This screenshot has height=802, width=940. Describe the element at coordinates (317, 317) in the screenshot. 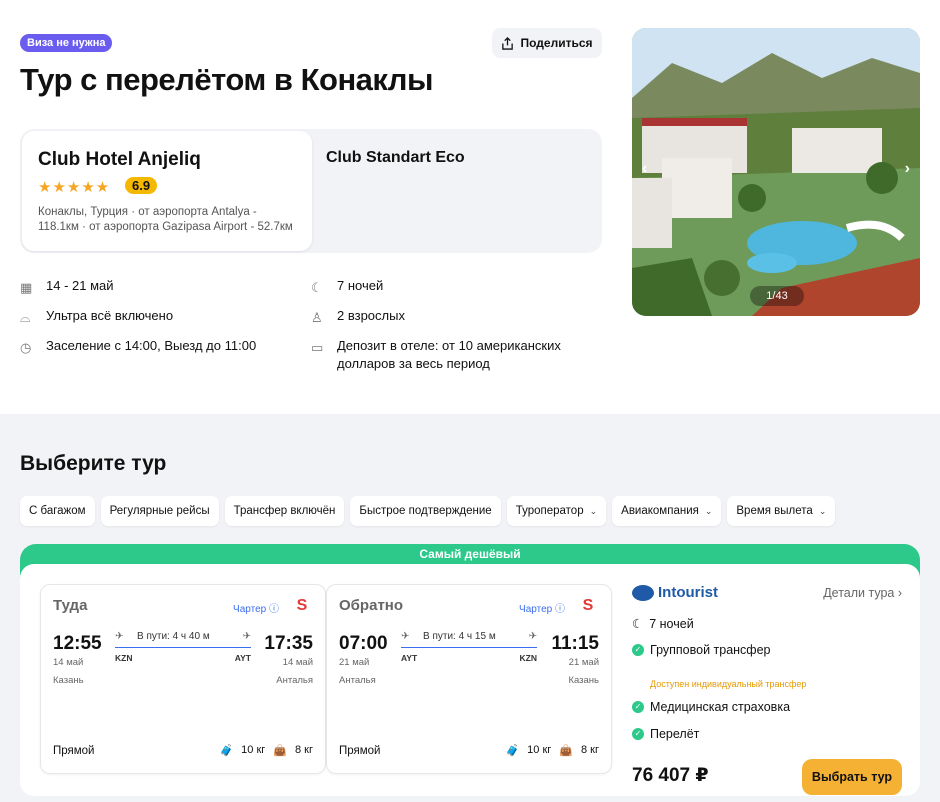

I see `person-icon: ♙` at that location.